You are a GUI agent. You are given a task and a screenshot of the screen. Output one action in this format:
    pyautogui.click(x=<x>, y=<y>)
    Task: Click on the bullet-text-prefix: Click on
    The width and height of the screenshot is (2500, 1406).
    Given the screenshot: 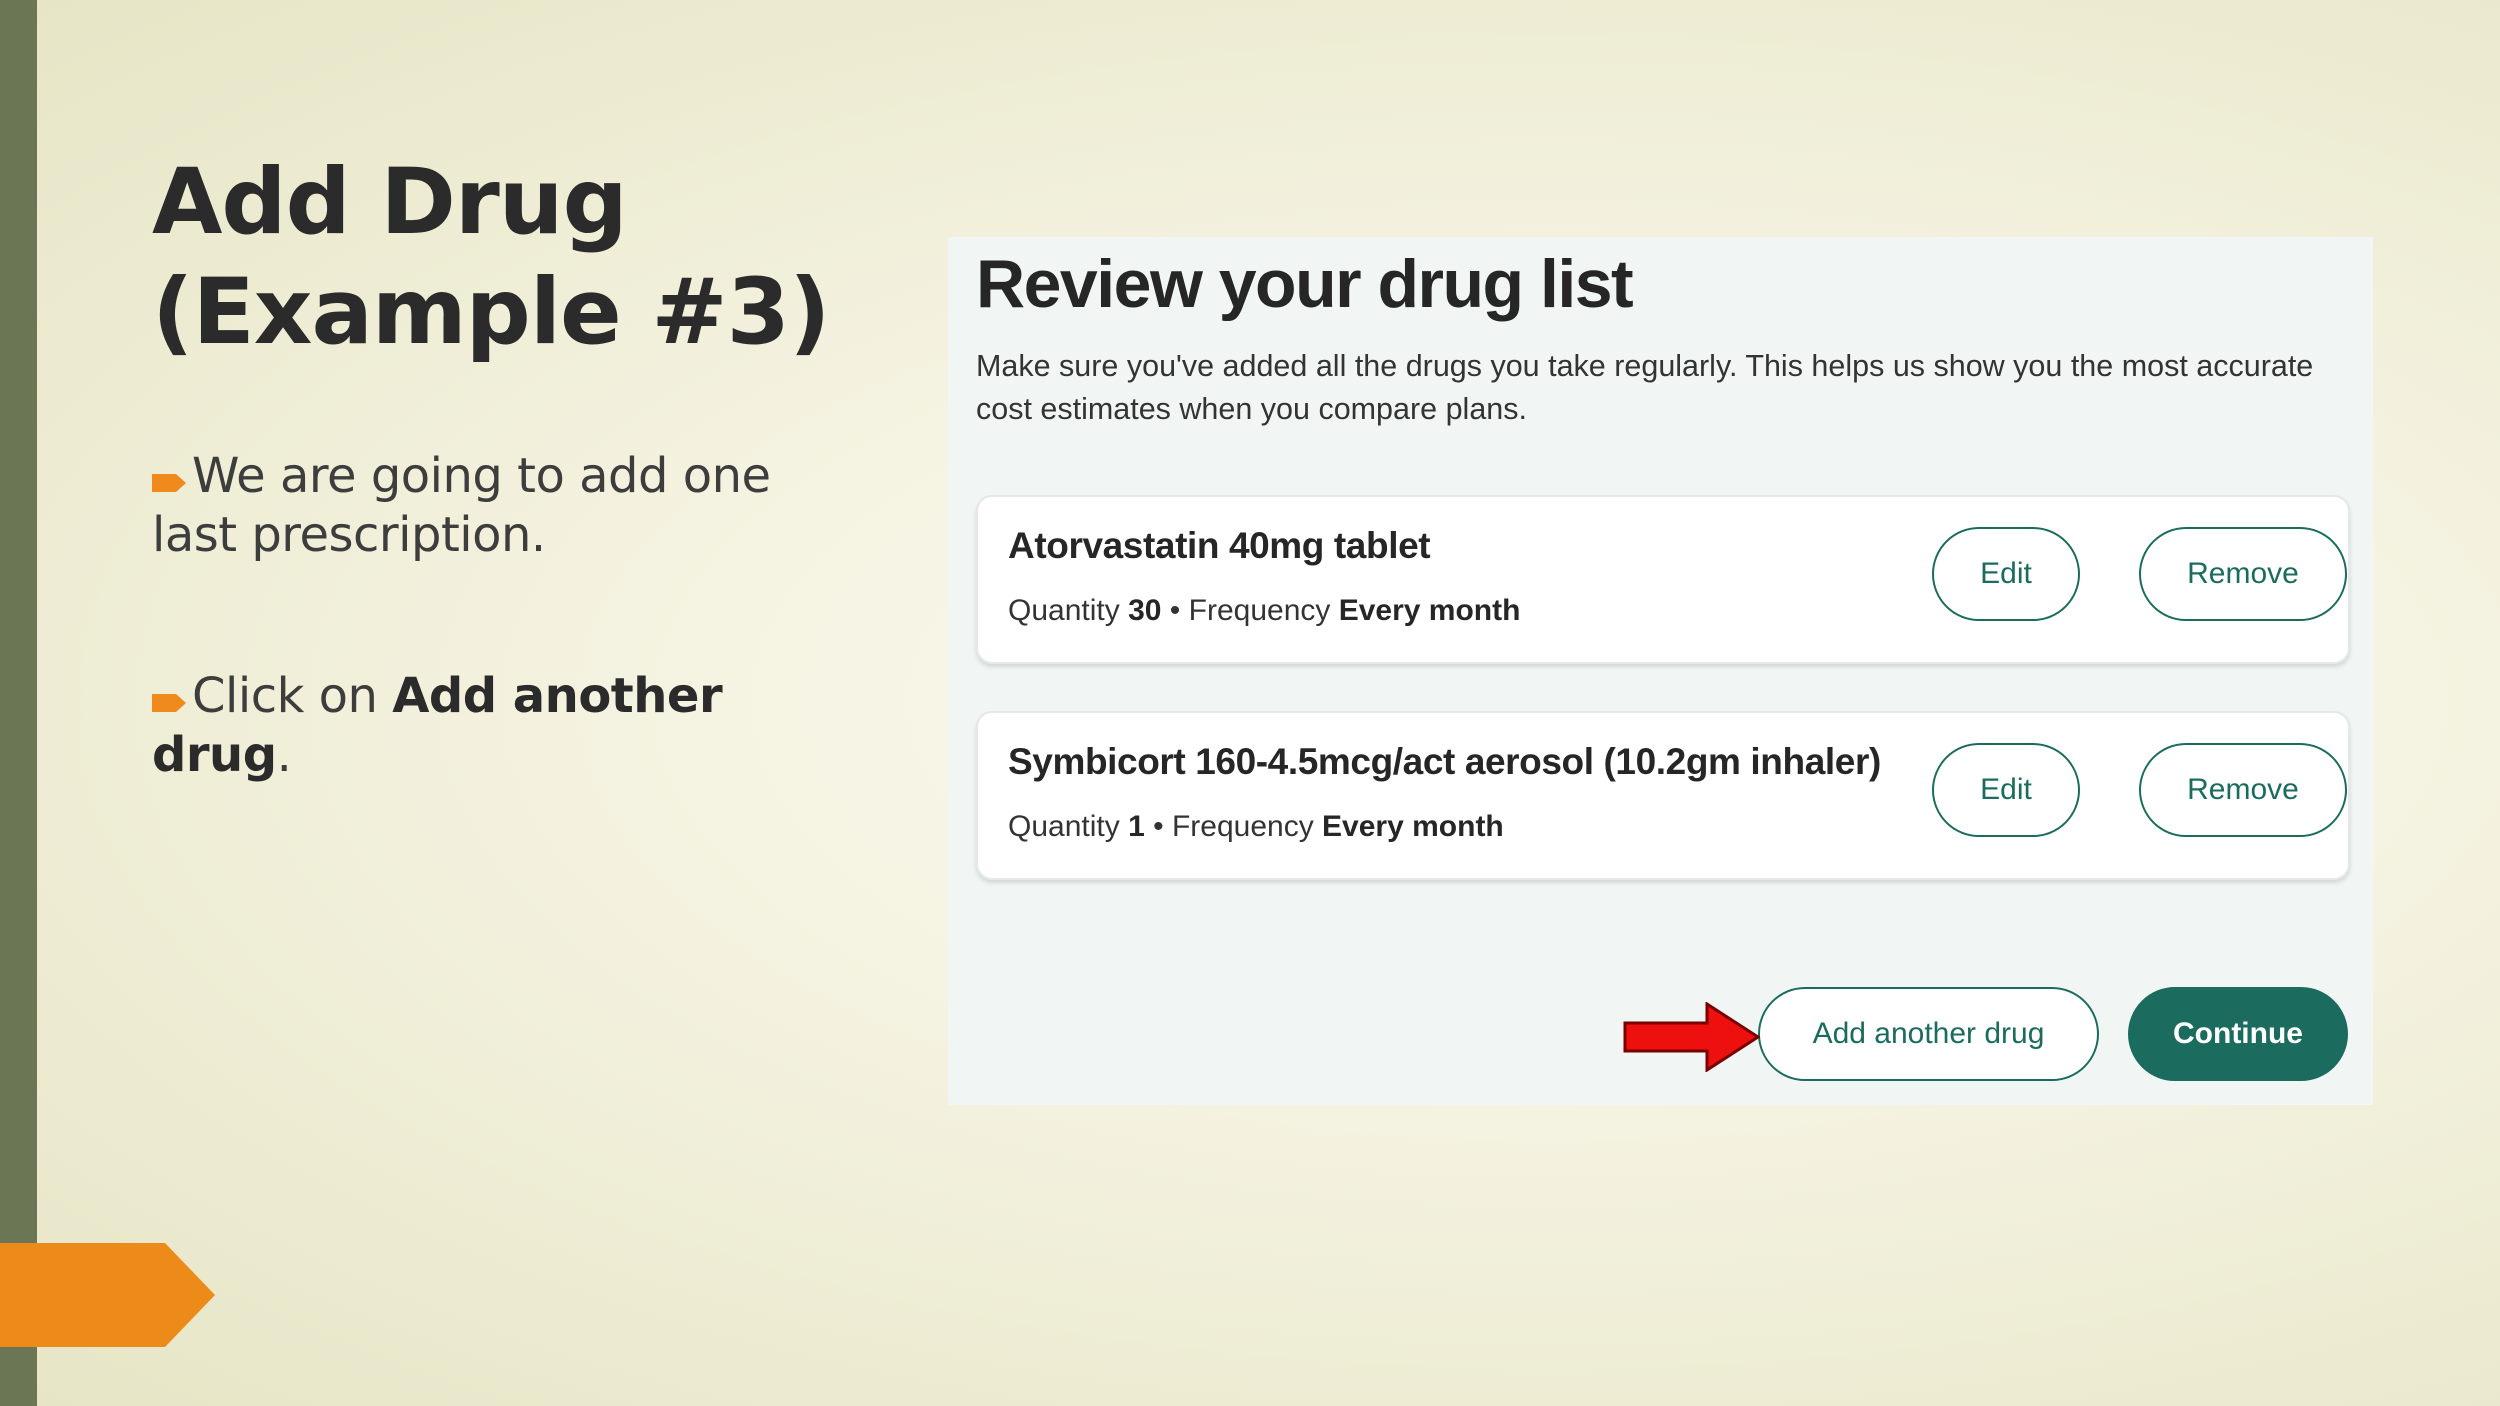 What is the action you would take?
    pyautogui.click(x=292, y=696)
    